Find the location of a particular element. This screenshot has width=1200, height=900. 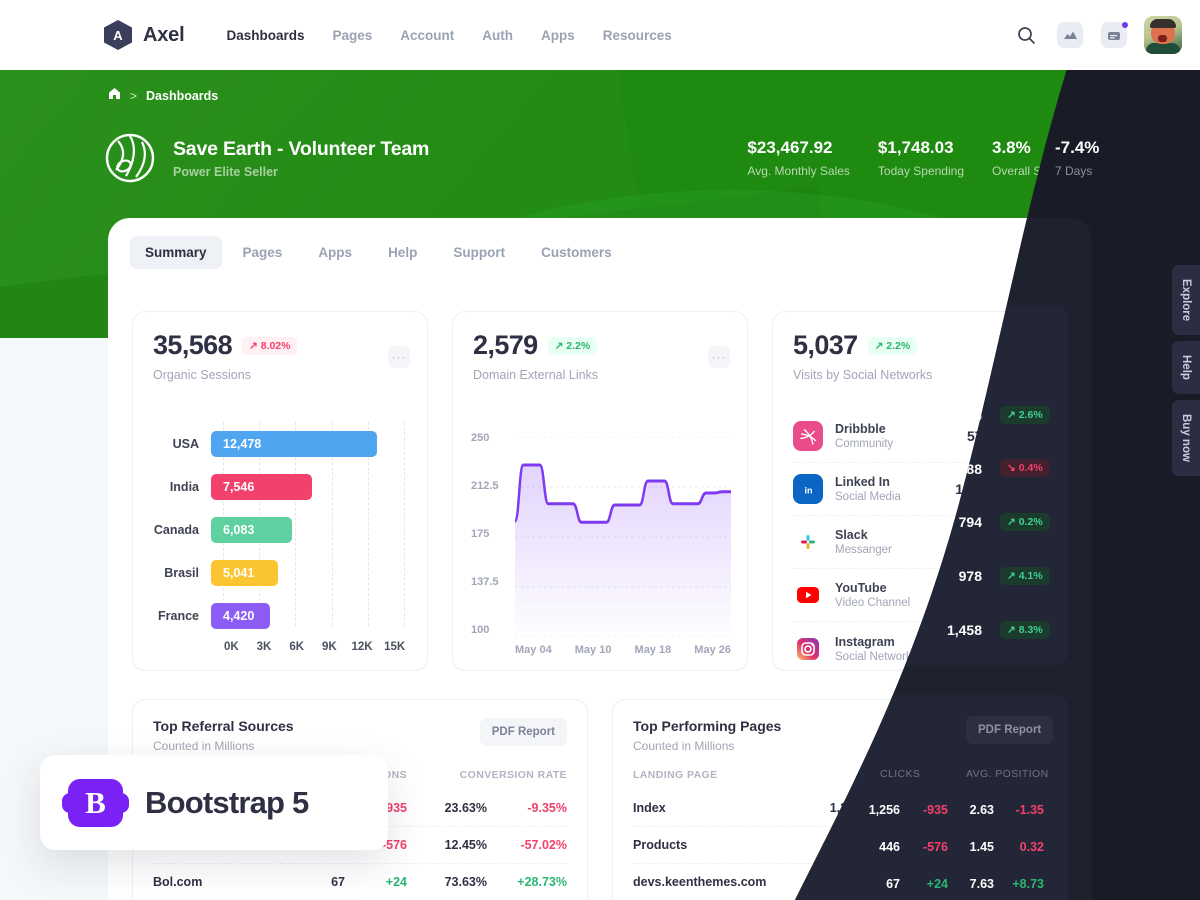

xtick: May 10 is located at coordinates (593, 650).